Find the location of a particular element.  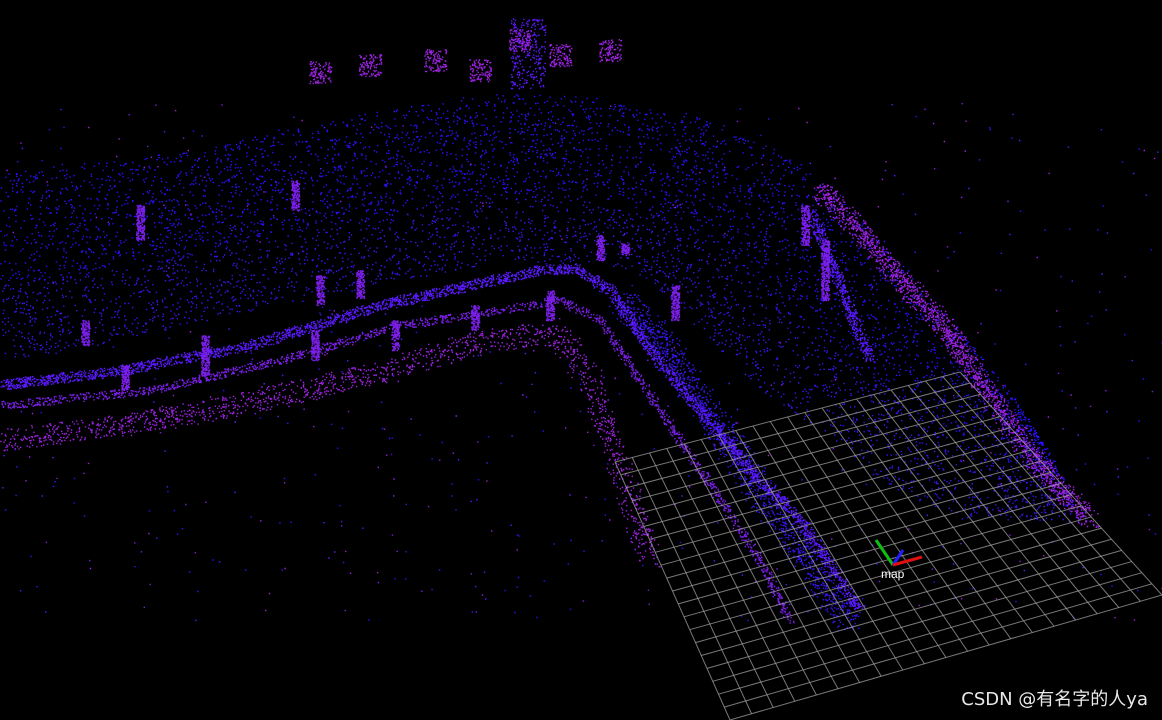

frame-label: map is located at coordinates (893, 574).